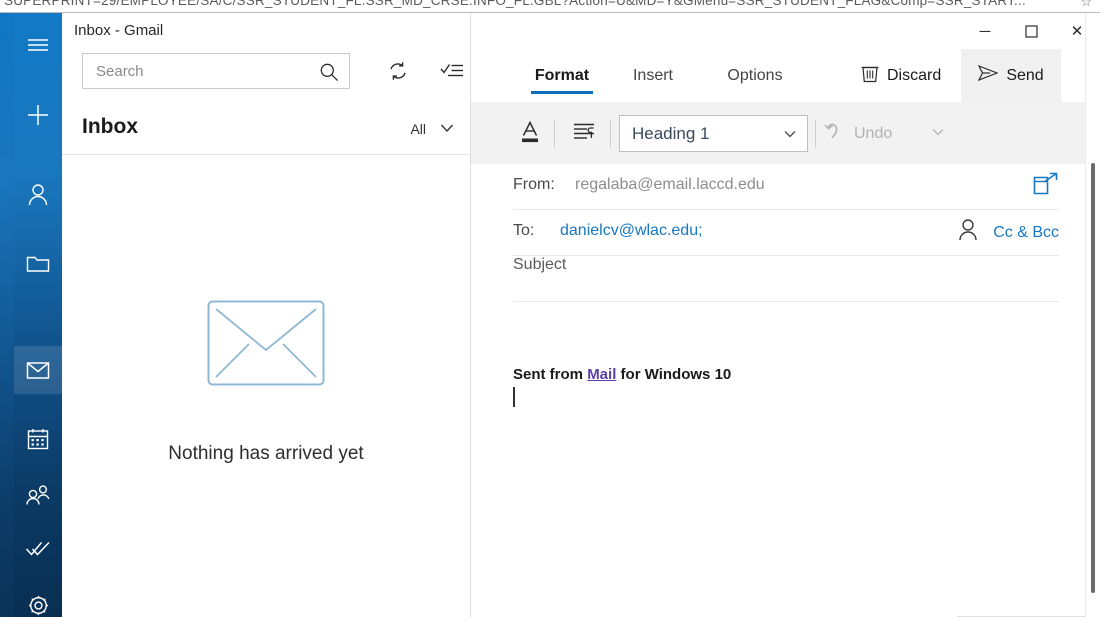 Image resolution: width=1100 pixels, height=617 pixels. I want to click on sidebar-item-calendar, so click(38, 439).